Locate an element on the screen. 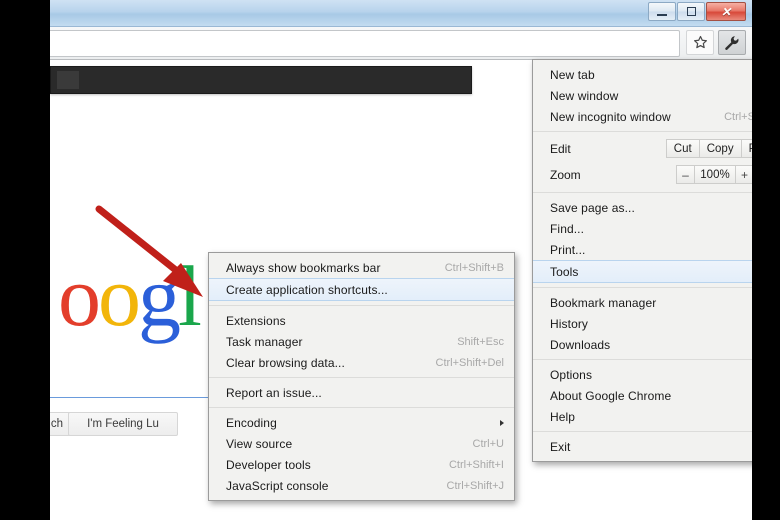 The image size is (780, 520). menu-item-shortcut: Ctrl+H is located at coordinates (743, 324).